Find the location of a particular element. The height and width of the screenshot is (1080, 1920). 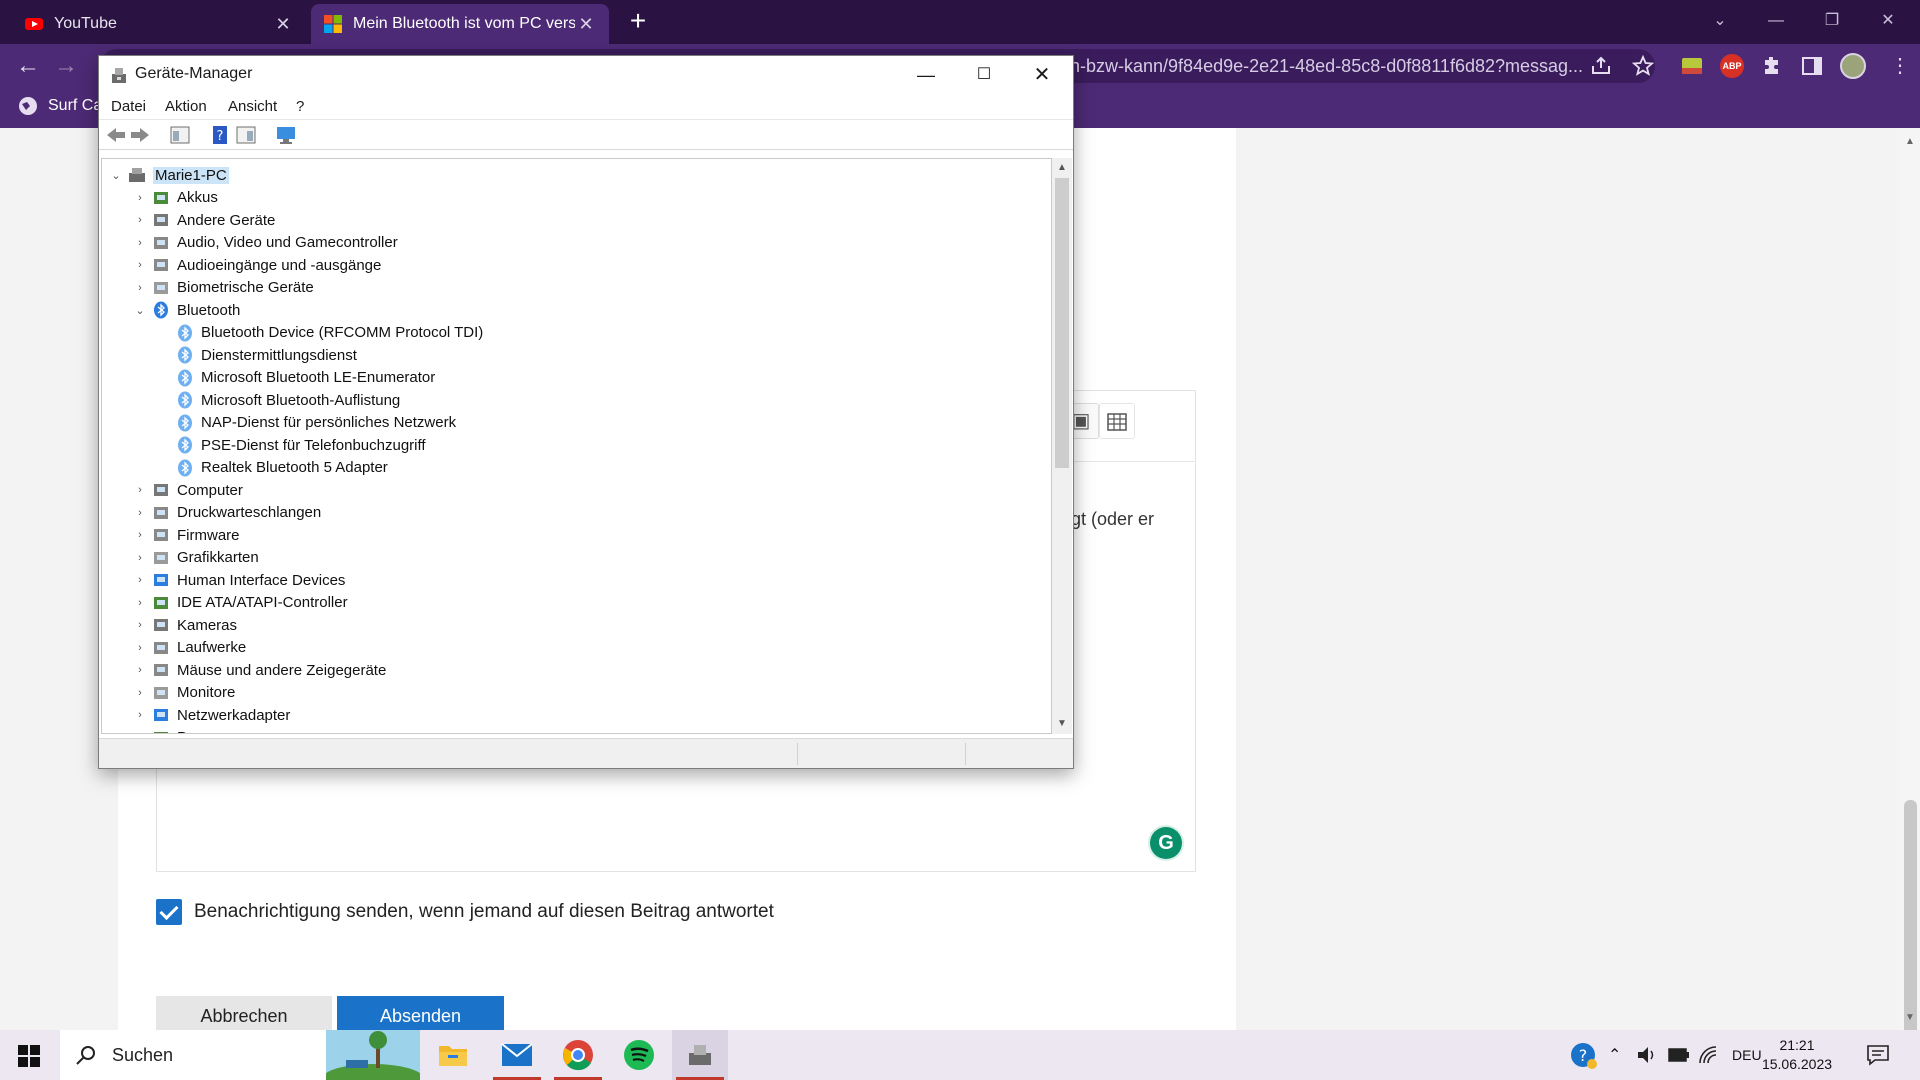

clock: 21:21 15.06.2023 is located at coordinates (1797, 1055).